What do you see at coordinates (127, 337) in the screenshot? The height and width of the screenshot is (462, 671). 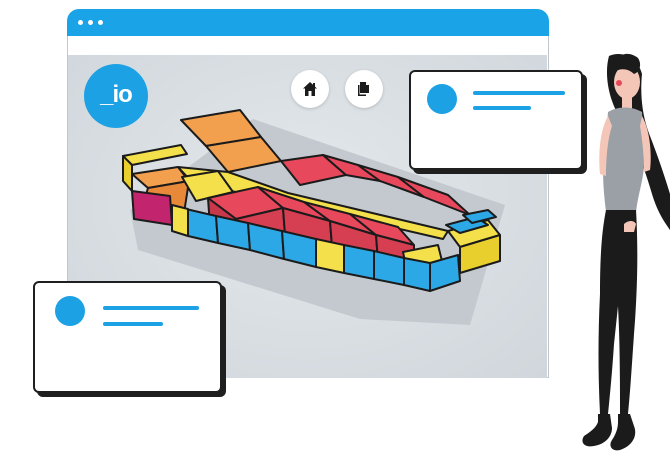 I see `info-card-bottom` at bounding box center [127, 337].